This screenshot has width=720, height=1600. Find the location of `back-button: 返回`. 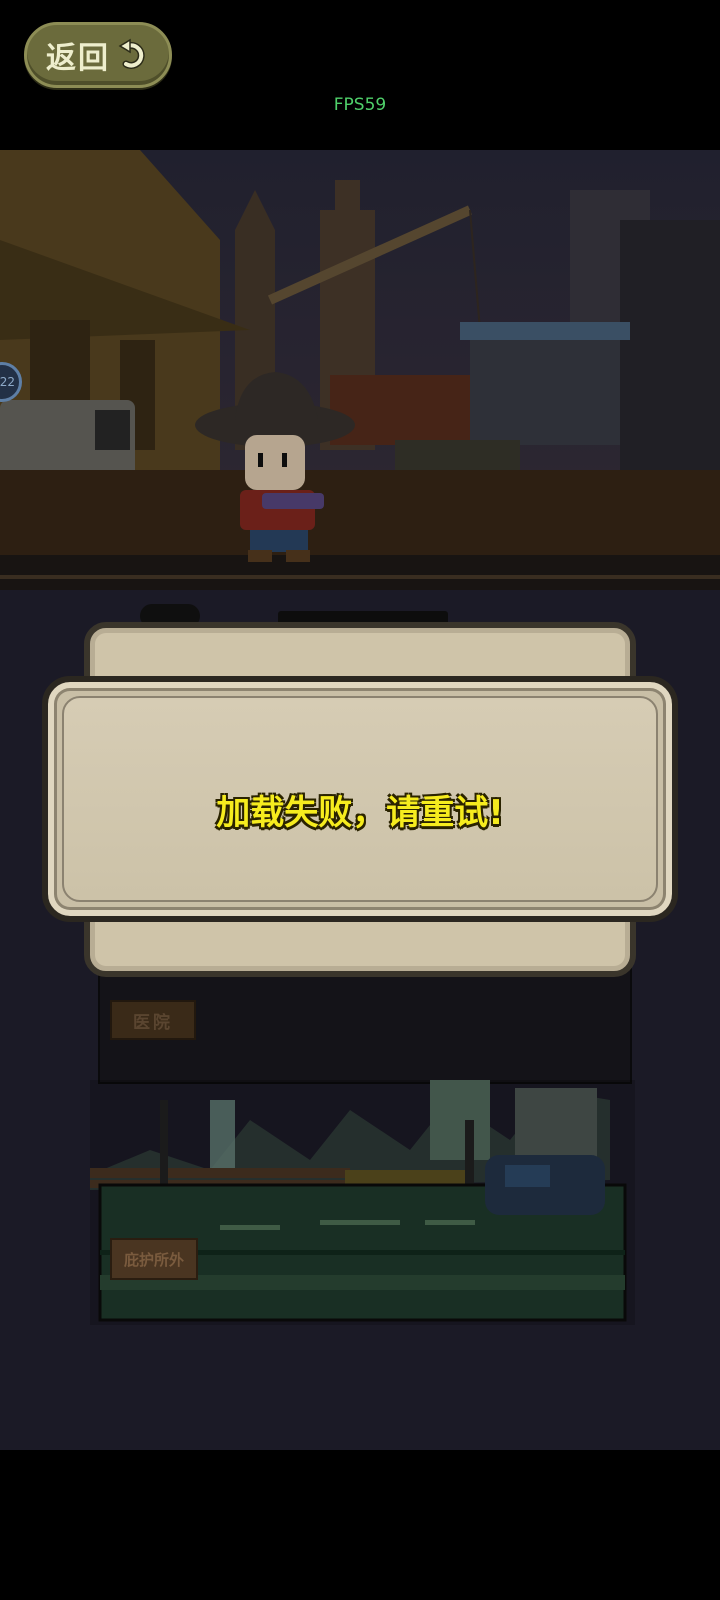

back-button: 返回 is located at coordinates (98, 55).